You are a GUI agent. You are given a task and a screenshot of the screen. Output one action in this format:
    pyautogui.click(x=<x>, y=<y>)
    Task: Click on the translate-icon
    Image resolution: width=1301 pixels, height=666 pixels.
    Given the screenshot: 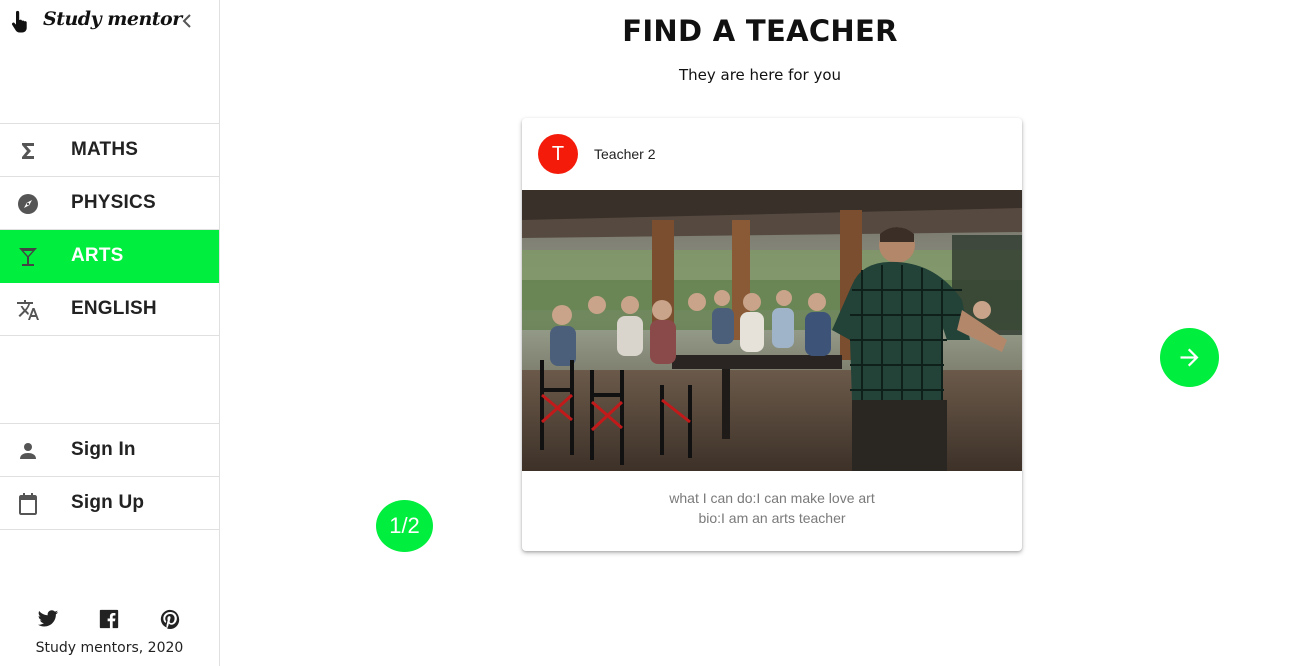 What is the action you would take?
    pyautogui.click(x=28, y=310)
    